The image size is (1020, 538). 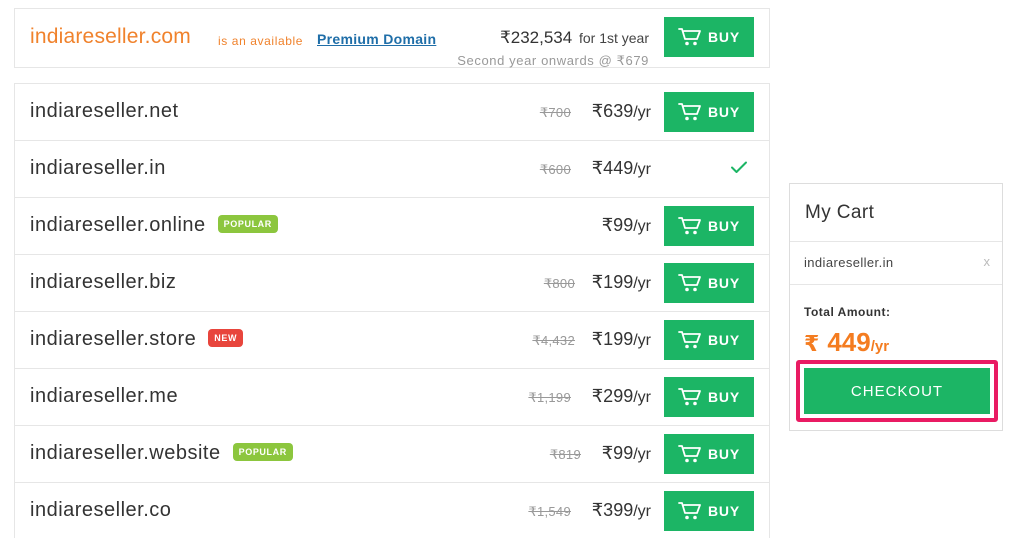 What do you see at coordinates (612, 510) in the screenshot?
I see `domain-price-value: ₹399` at bounding box center [612, 510].